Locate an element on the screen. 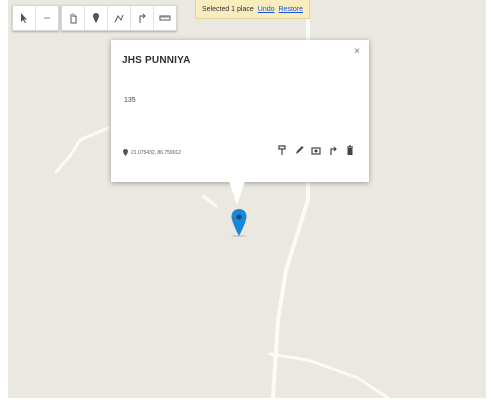 The width and height of the screenshot is (491, 405). edit-button is located at coordinates (299, 150).